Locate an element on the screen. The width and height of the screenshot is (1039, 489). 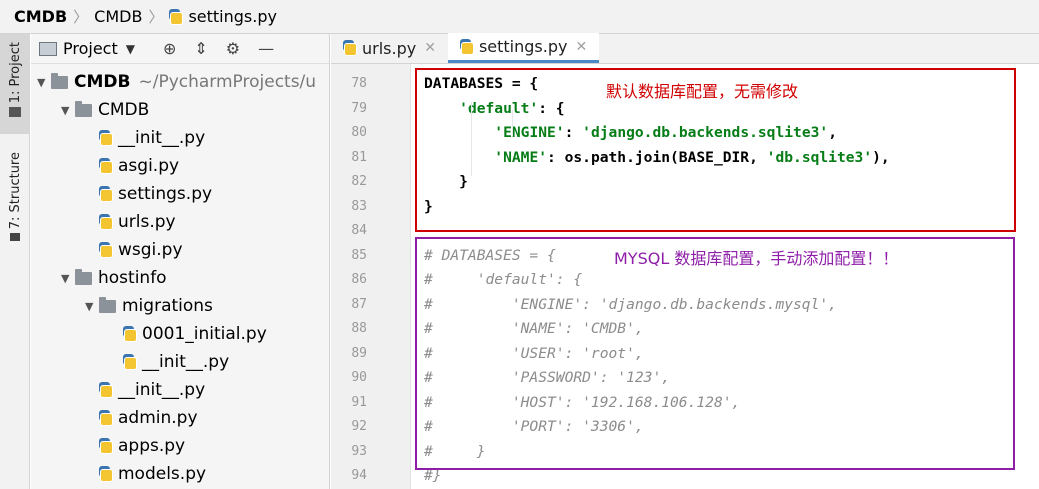
line-number: 91 is located at coordinates (359, 402).